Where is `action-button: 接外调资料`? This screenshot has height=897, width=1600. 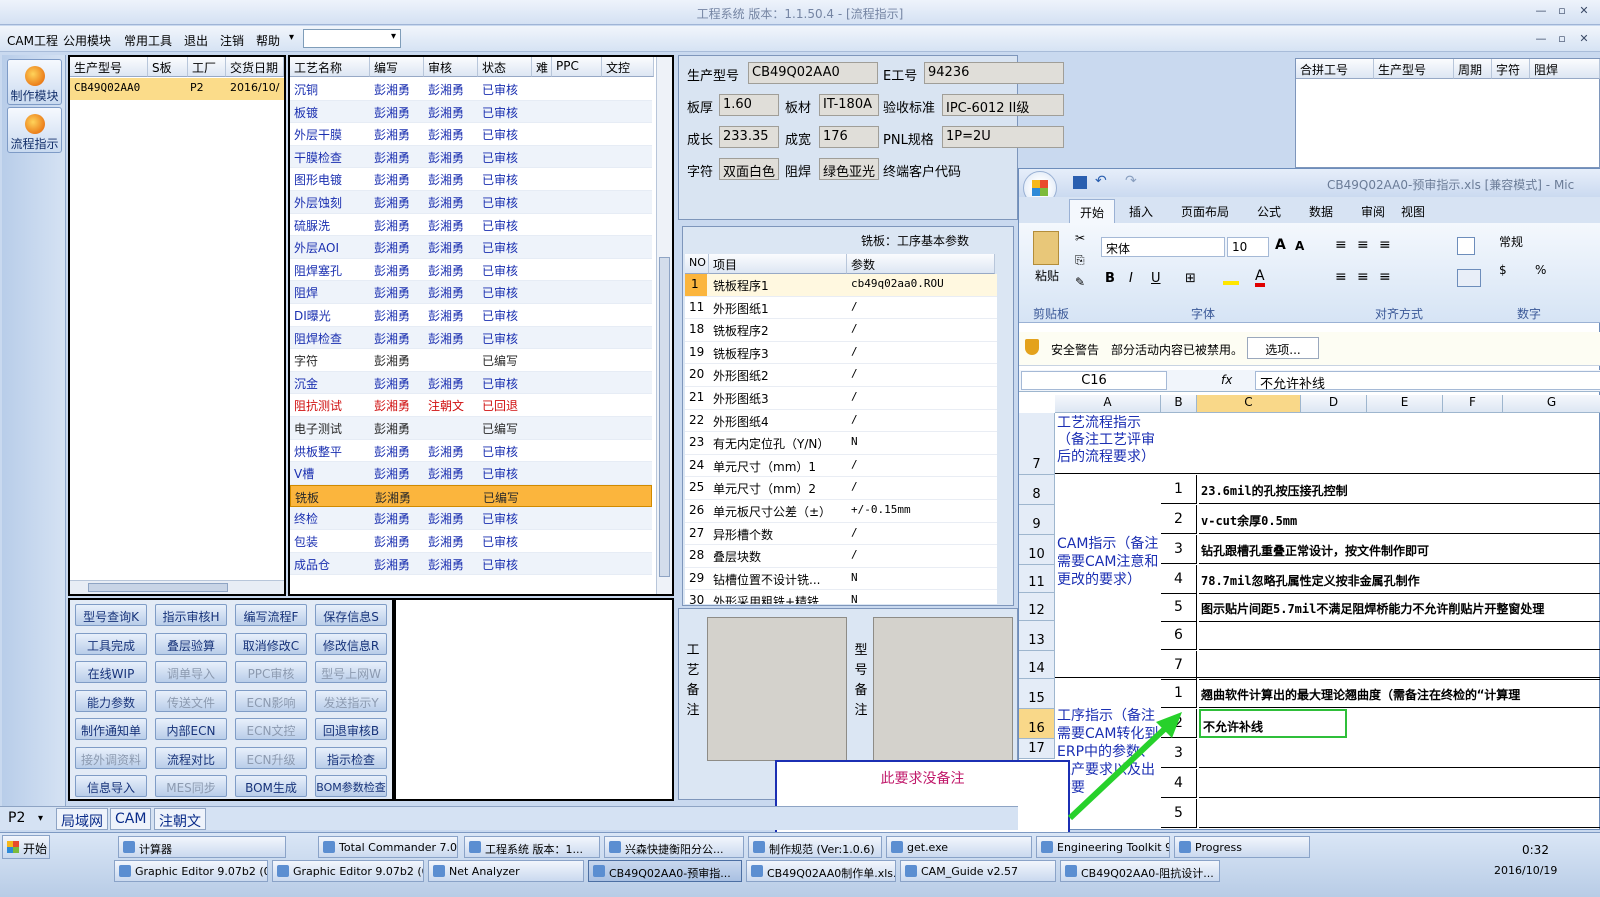 action-button: 接外调资料 is located at coordinates (111, 757).